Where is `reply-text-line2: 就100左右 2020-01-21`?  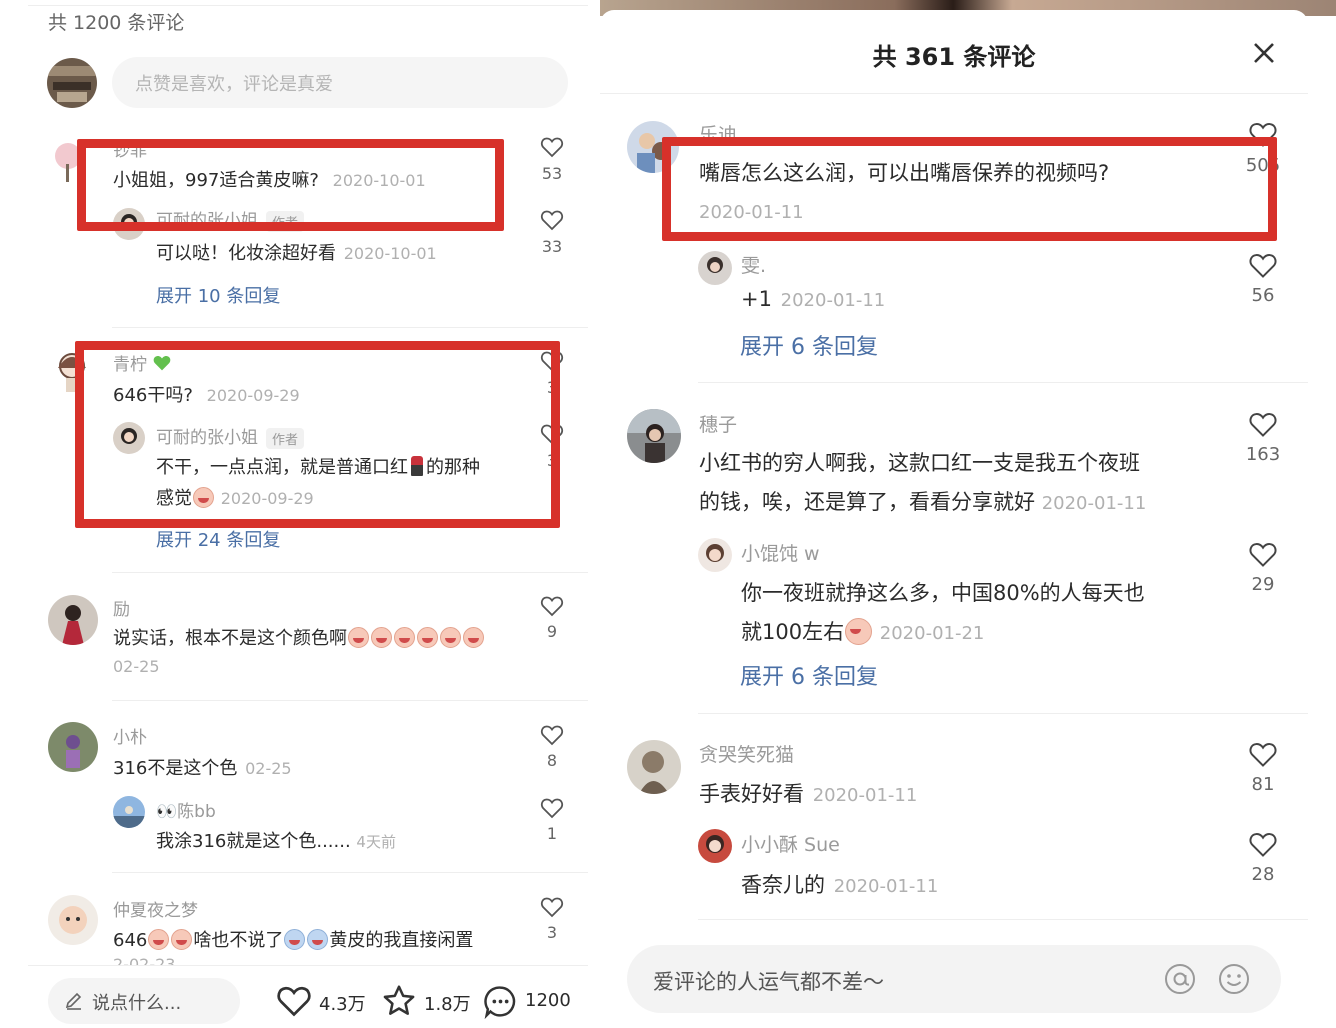 reply-text-line2: 就100左右 2020-01-21 is located at coordinates (863, 631).